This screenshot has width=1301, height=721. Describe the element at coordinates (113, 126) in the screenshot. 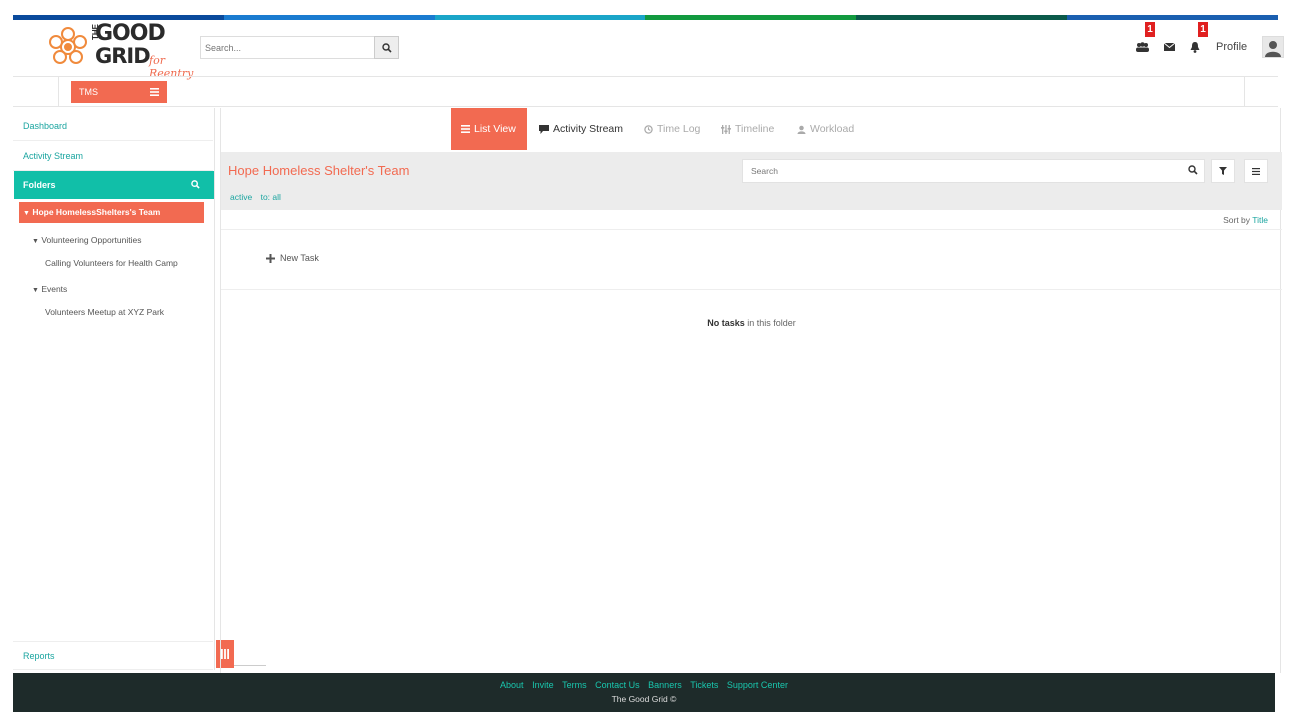

I see `sidebar-item-dashboard: Dashboard` at that location.